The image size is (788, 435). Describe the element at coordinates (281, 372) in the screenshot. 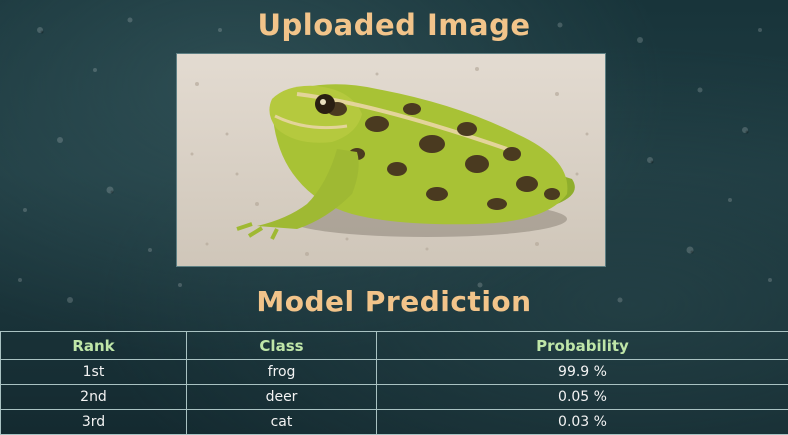

I see `class-cell: frog` at that location.